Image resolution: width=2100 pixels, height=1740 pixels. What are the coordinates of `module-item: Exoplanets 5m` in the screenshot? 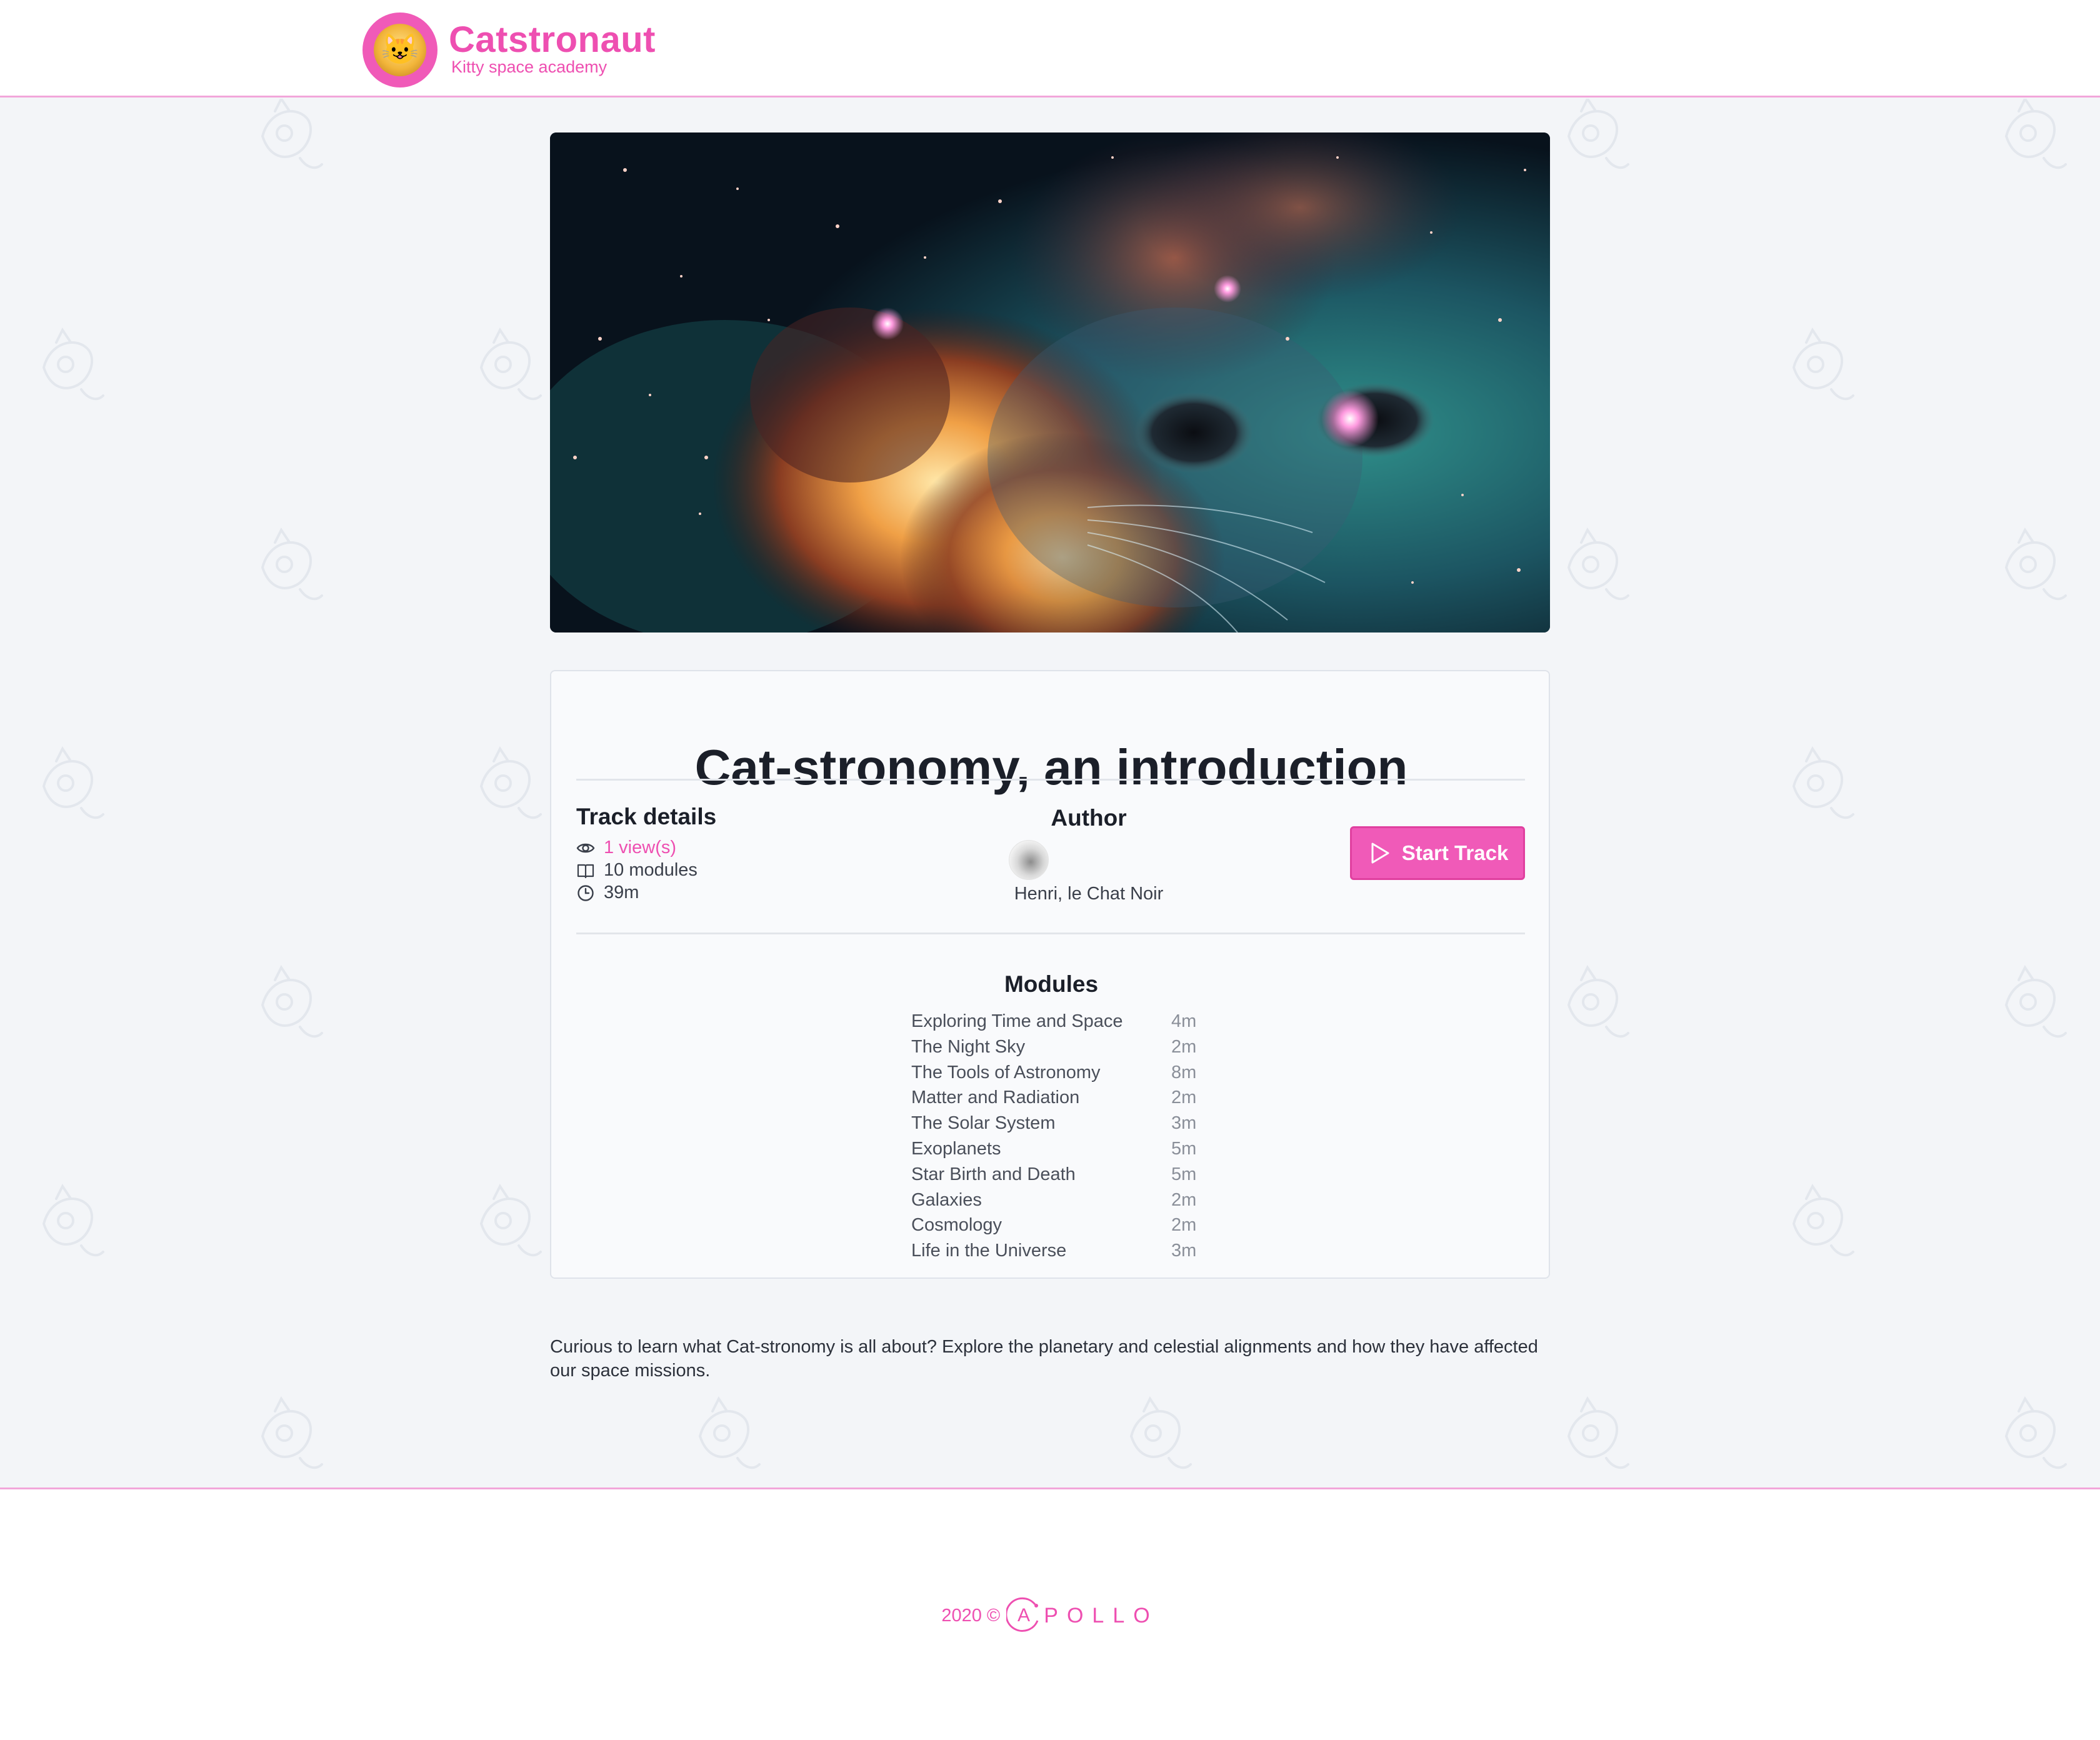 It's located at (1055, 1149).